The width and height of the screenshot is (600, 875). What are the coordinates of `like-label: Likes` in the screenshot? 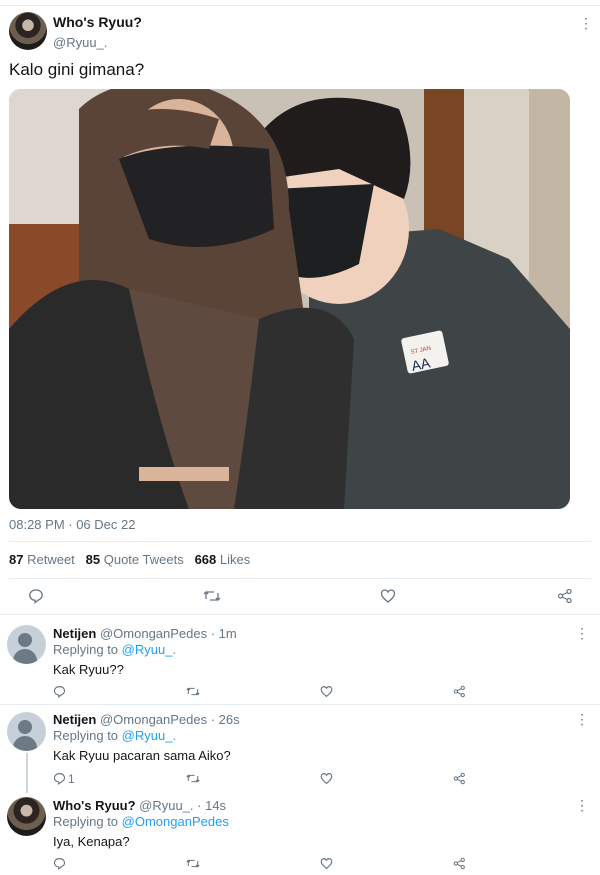 It's located at (235, 559).